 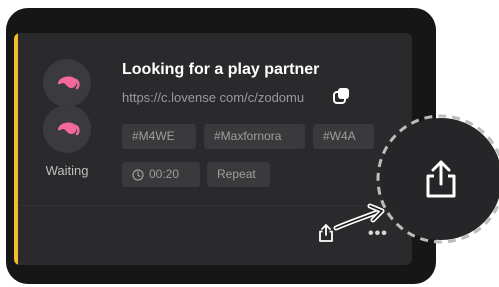 I want to click on copy-button, so click(x=342, y=96).